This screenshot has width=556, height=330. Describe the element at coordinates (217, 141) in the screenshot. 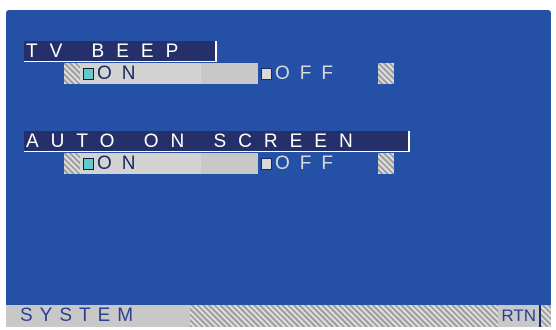

I see `auto-on-screen-title: AUTO ON SCREEN` at that location.